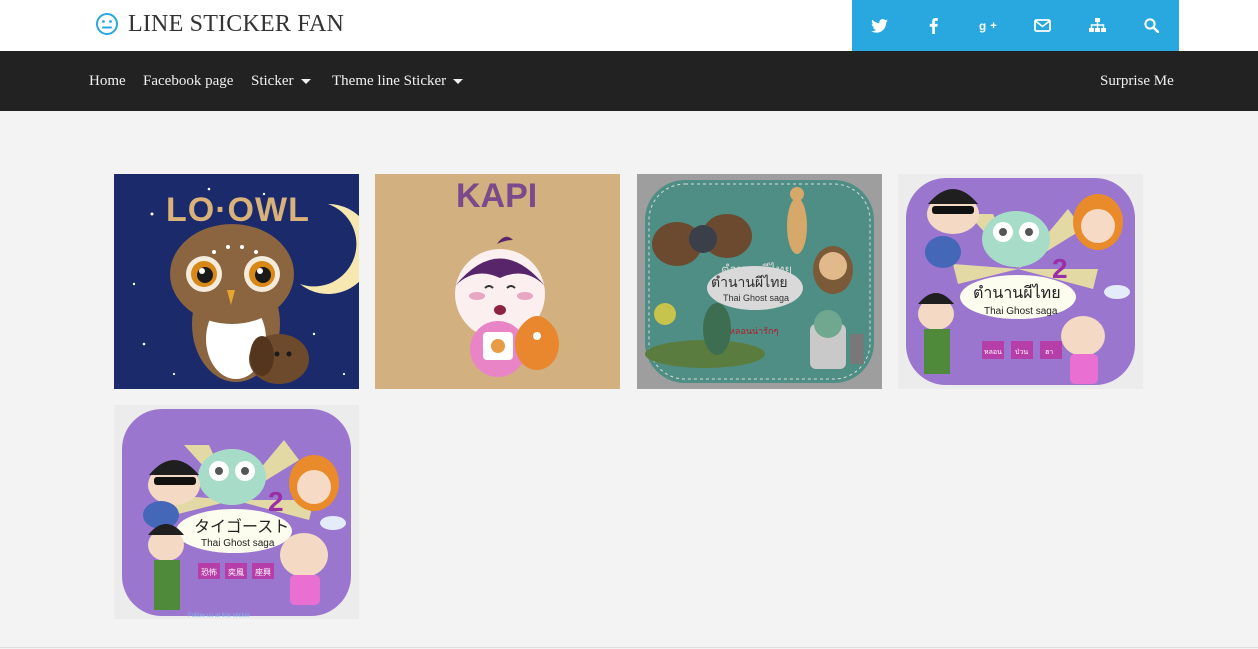  What do you see at coordinates (236, 24) in the screenshot?
I see `site-title: LINE STICKER FAN` at bounding box center [236, 24].